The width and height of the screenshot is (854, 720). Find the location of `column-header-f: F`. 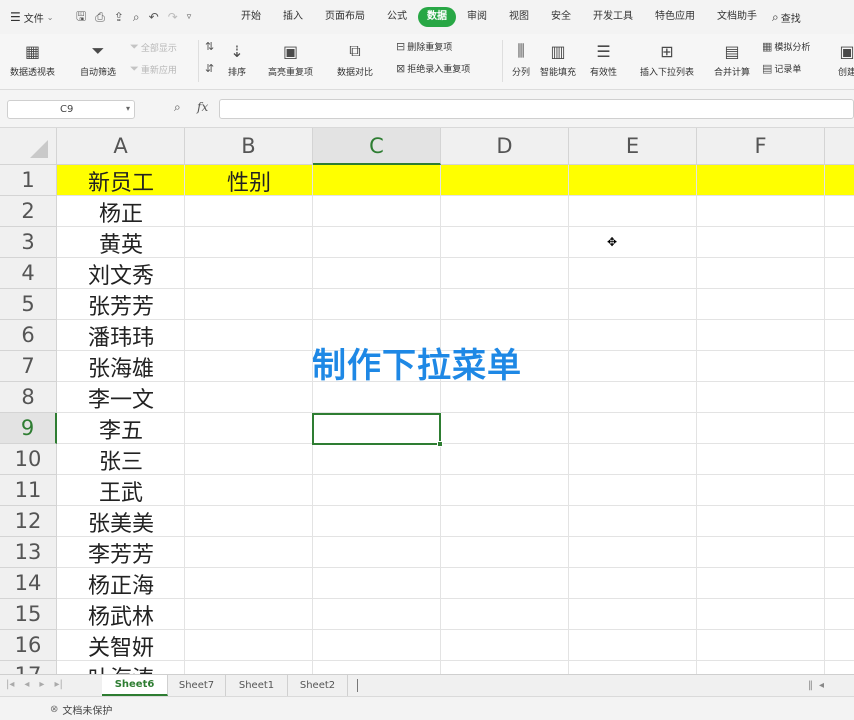

column-header-f: F is located at coordinates (761, 146).